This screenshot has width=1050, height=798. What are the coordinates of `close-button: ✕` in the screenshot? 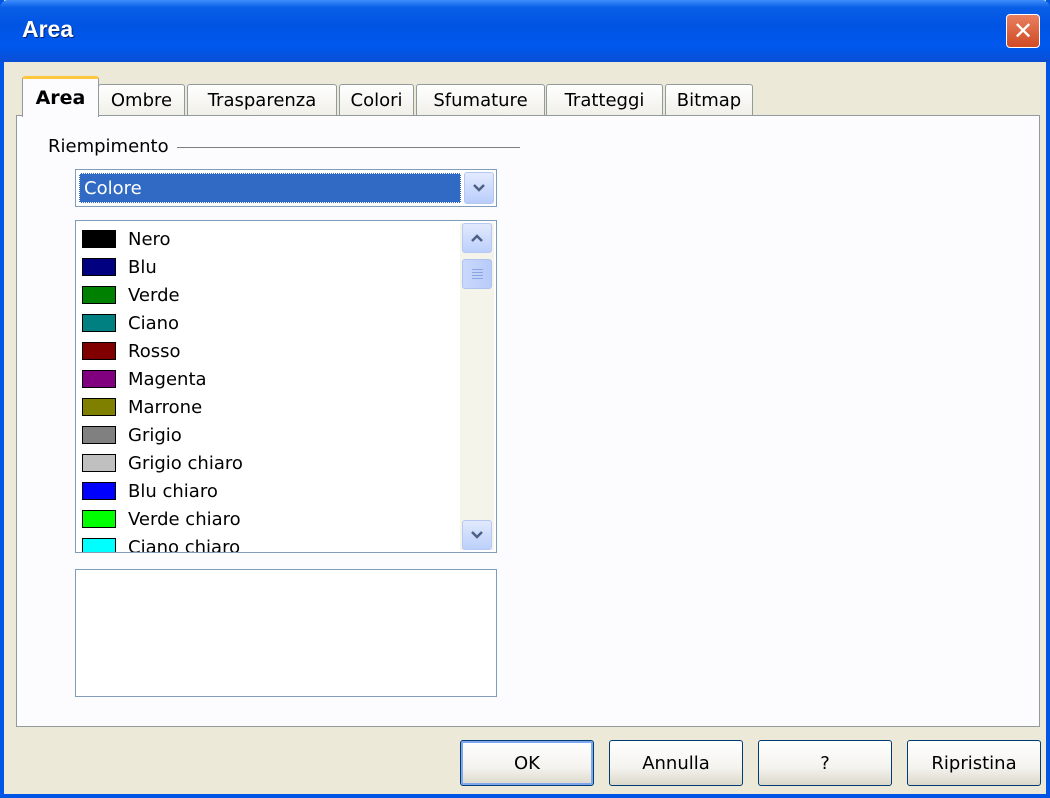 It's located at (1023, 31).